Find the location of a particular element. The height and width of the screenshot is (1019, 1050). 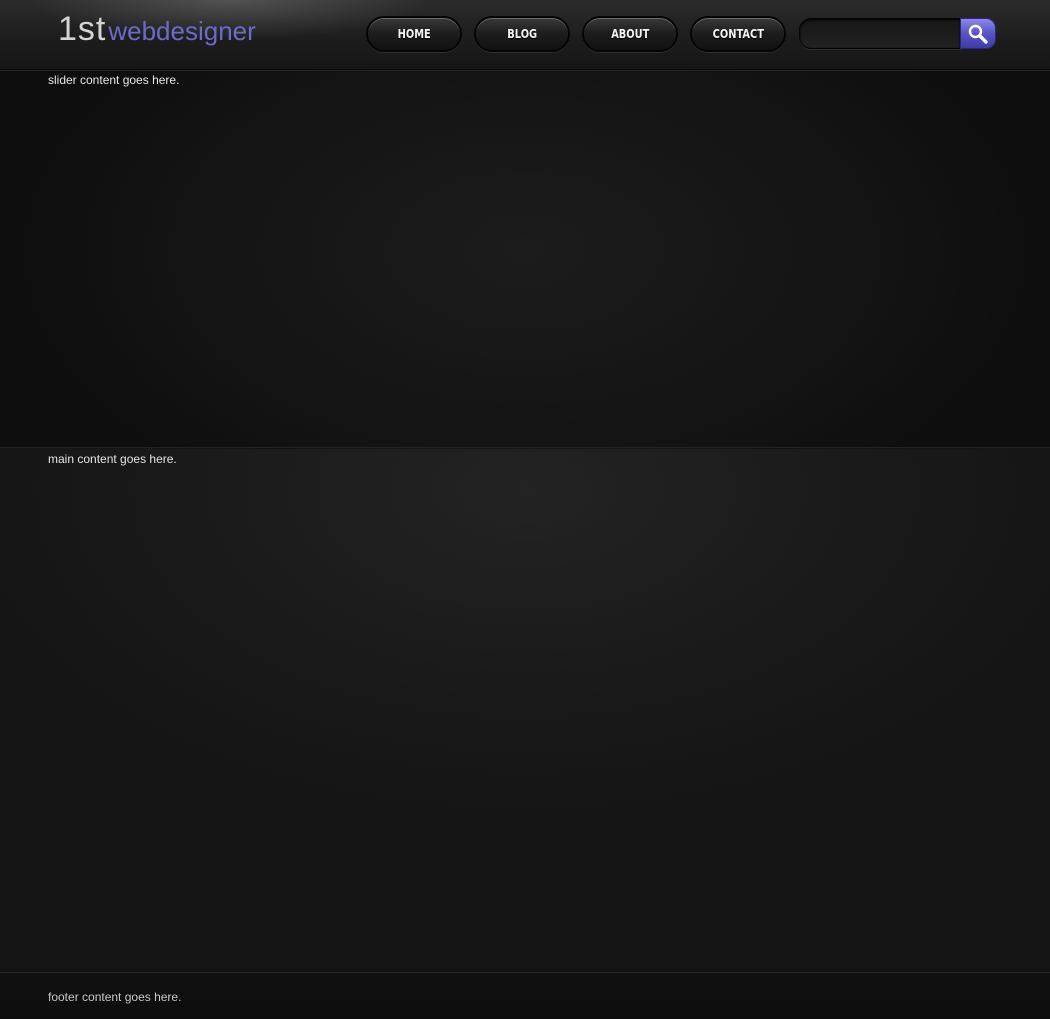

site-footer: footer content goes here. is located at coordinates (525, 996).